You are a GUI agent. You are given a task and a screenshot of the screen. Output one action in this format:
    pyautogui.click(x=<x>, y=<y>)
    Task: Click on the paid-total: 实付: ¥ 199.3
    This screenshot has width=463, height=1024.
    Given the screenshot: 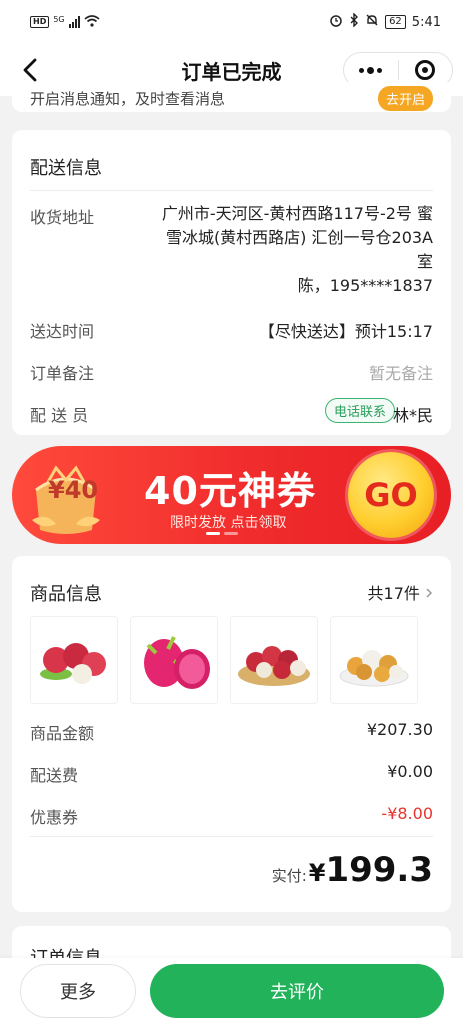 What is the action you would take?
    pyautogui.click(x=352, y=870)
    